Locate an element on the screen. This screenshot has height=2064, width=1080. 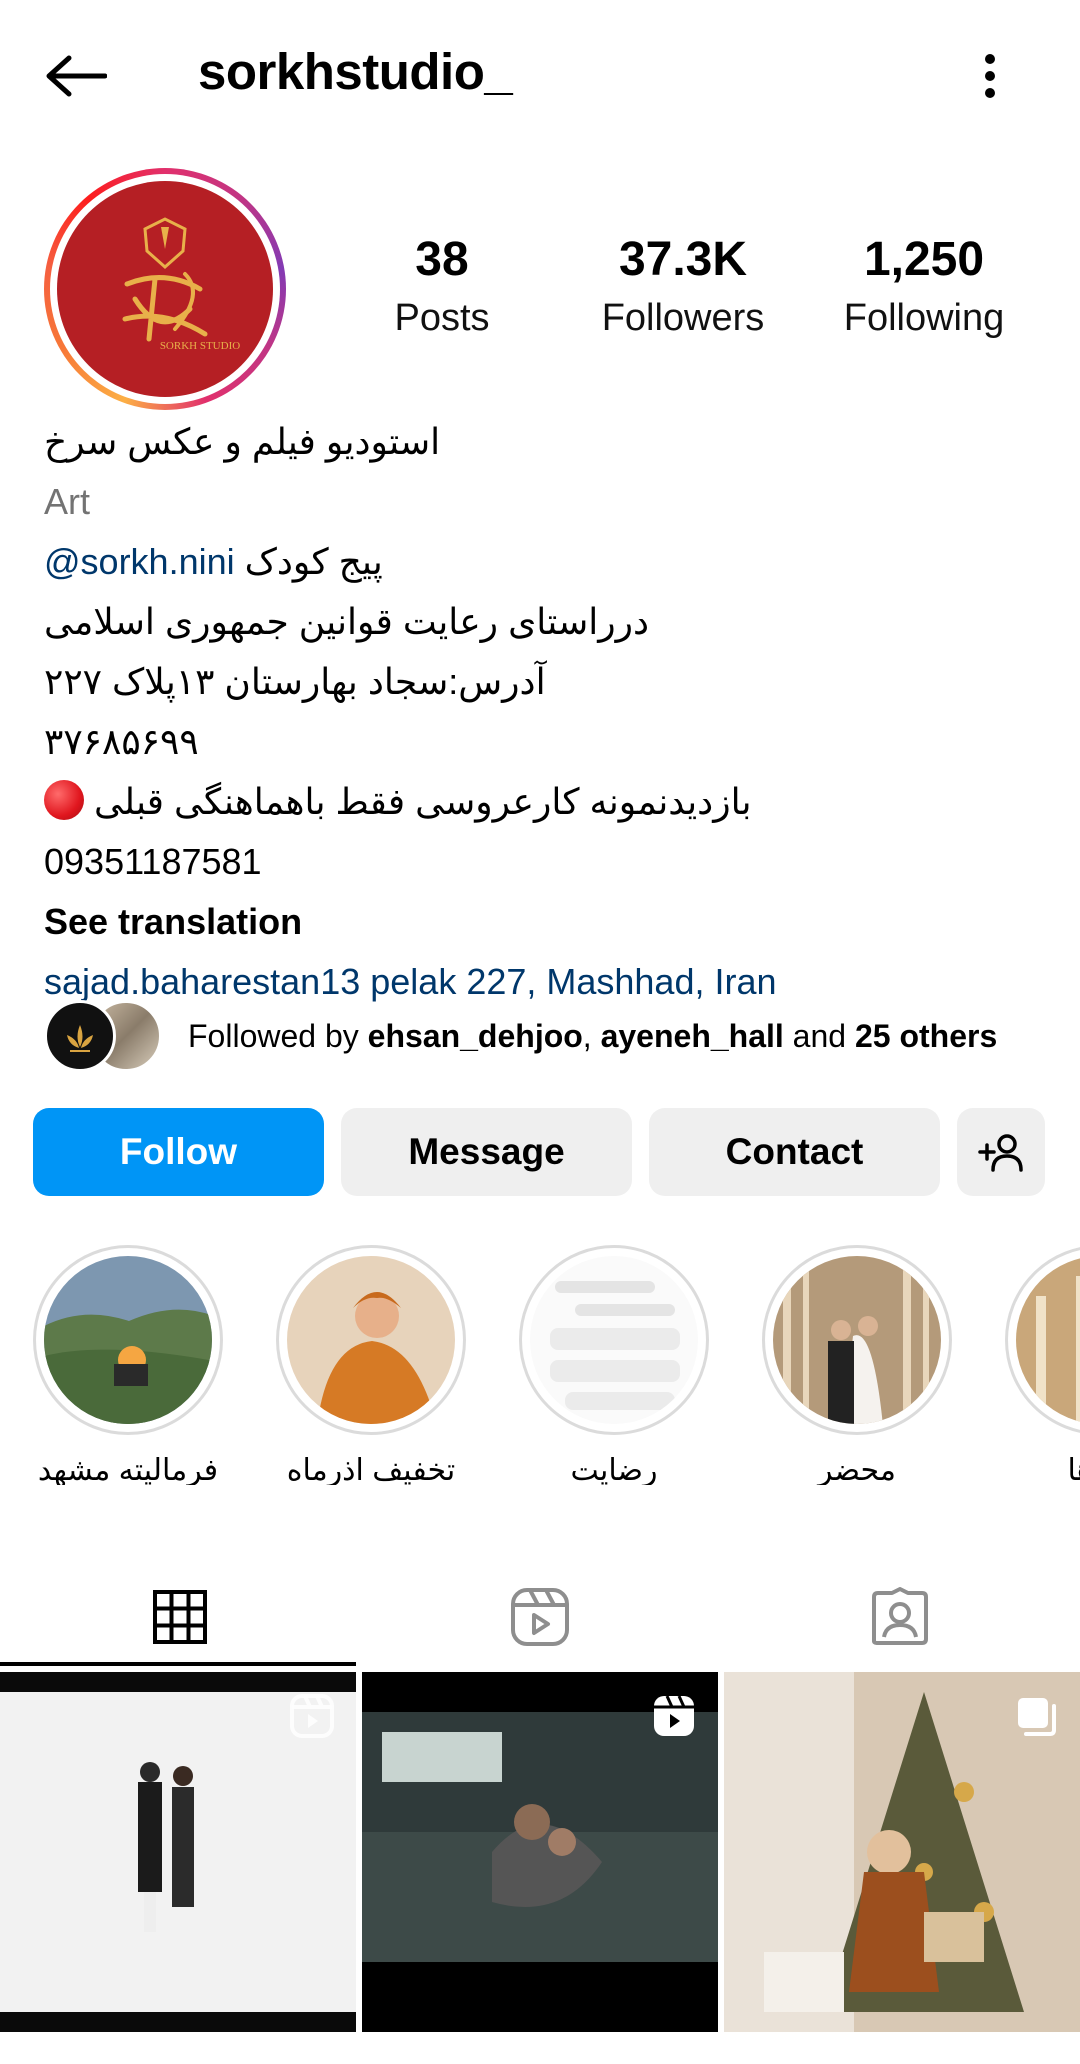
tagged-tab is located at coordinates (900, 1617).